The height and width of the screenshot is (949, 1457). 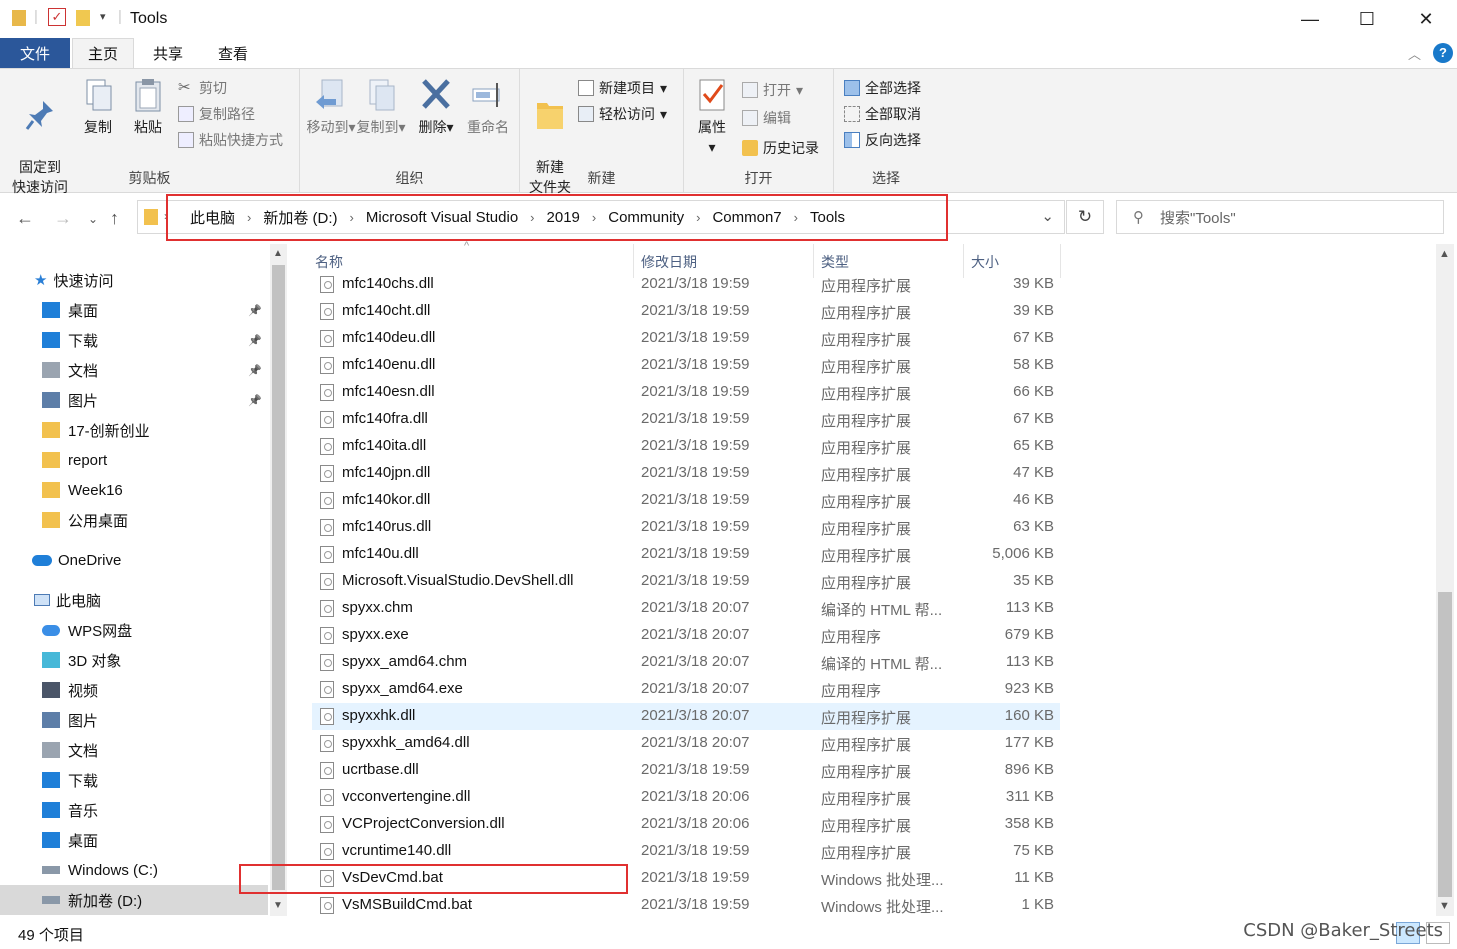 What do you see at coordinates (622, 114) in the screenshot?
I see `easy-access-button: 轻松访问 ▾` at bounding box center [622, 114].